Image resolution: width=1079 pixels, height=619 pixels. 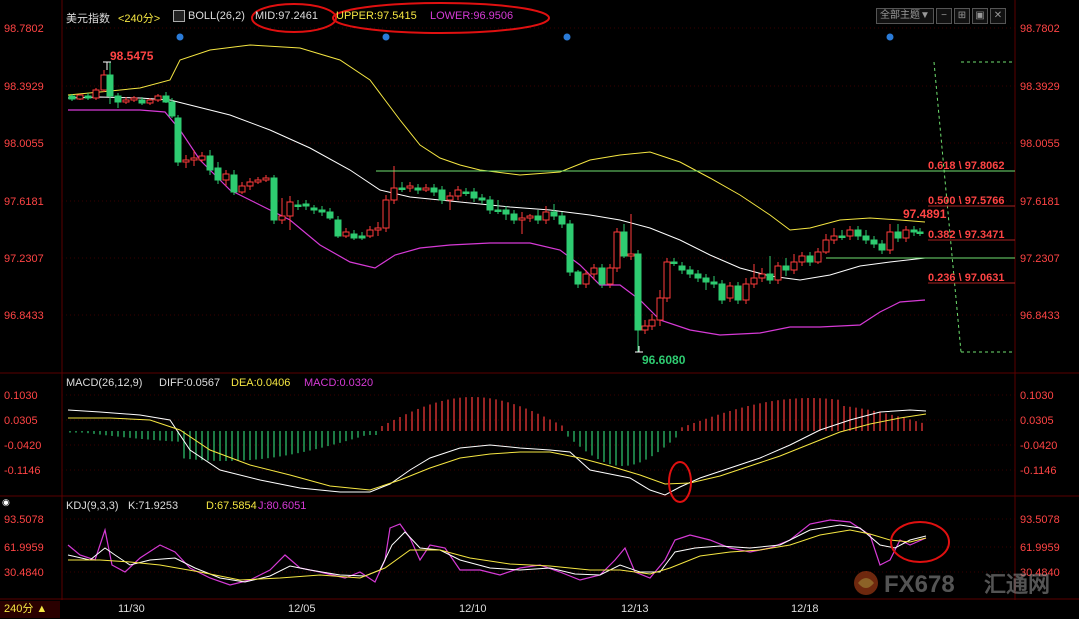 What do you see at coordinates (966, 201) in the screenshot?
I see `fib-label-0500: 0.500 \ 97.5766` at bounding box center [966, 201].